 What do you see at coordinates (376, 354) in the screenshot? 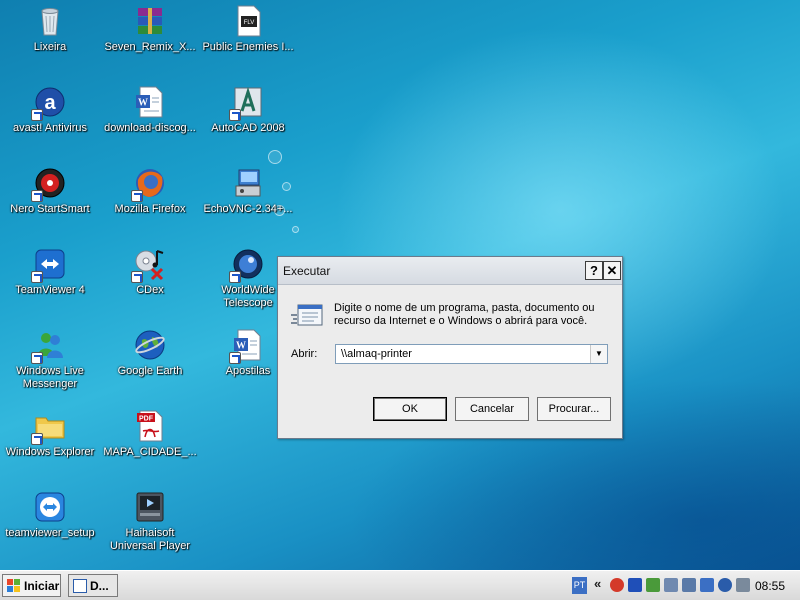
I see `open-input: \\almaq-printer` at bounding box center [376, 354].